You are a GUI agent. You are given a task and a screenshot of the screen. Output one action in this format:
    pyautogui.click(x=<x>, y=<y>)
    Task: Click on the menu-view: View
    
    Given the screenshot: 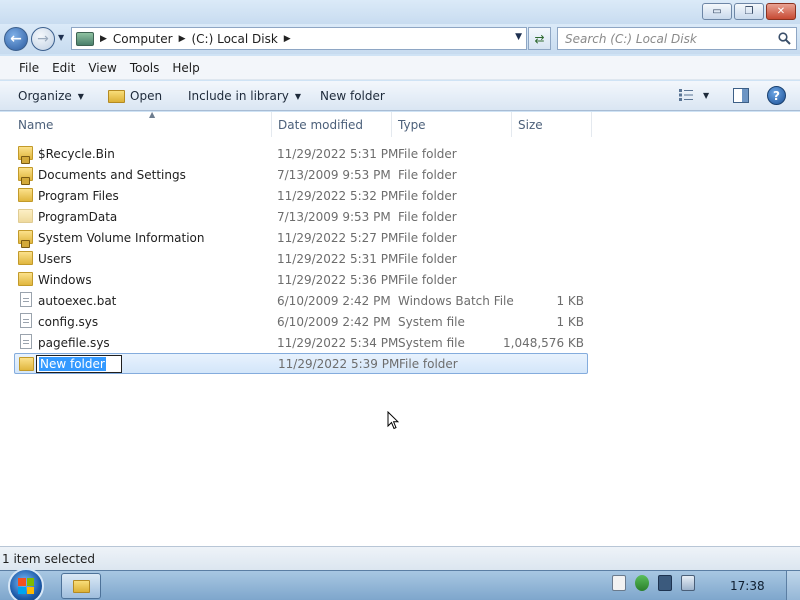 What is the action you would take?
    pyautogui.click(x=102, y=68)
    